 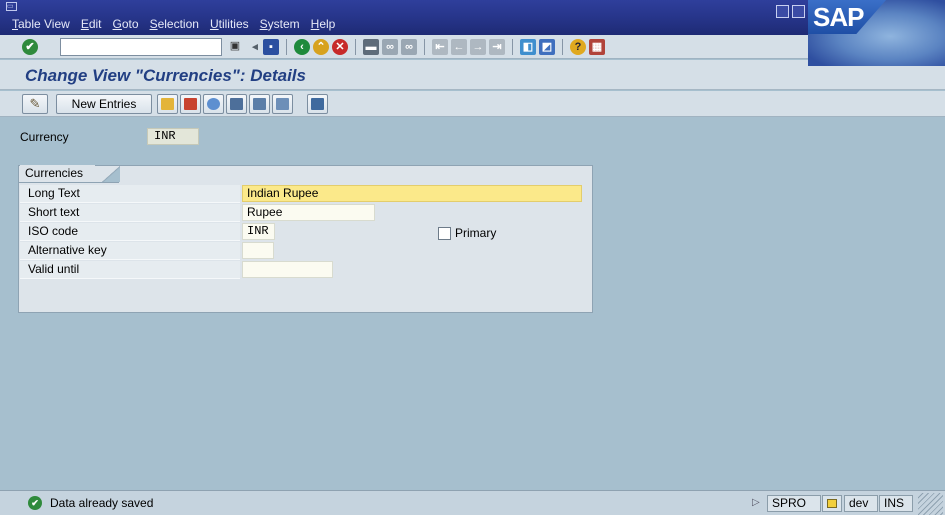 I want to click on shortcut-icon: ◩, so click(x=547, y=47).